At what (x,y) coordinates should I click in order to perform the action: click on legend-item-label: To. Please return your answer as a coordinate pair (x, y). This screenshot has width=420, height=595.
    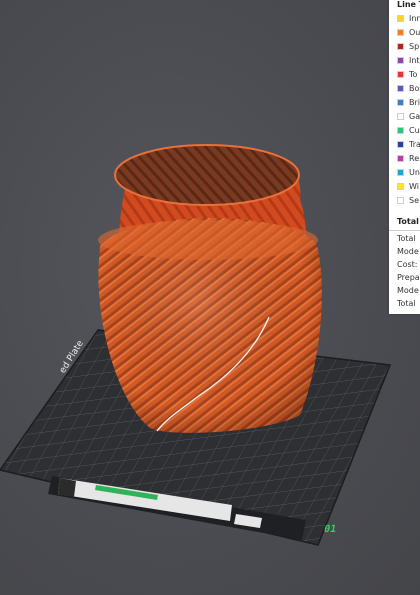
    Looking at the image, I should click on (413, 74).